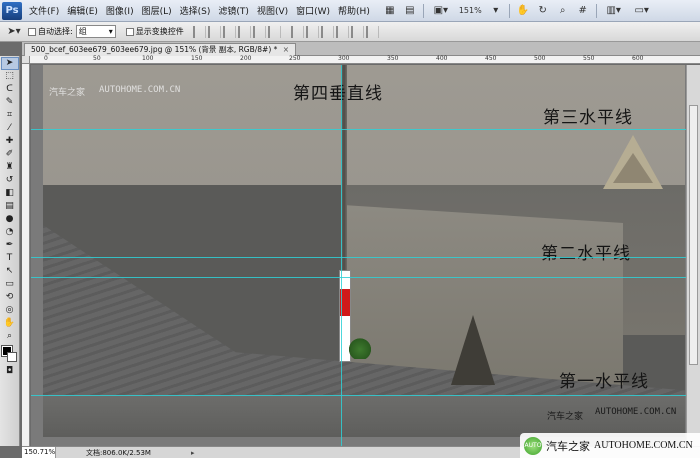 This screenshot has height=458, width=700. What do you see at coordinates (10, 310) in the screenshot?
I see `3d-orbit-tool-icon: ◎` at bounding box center [10, 310].